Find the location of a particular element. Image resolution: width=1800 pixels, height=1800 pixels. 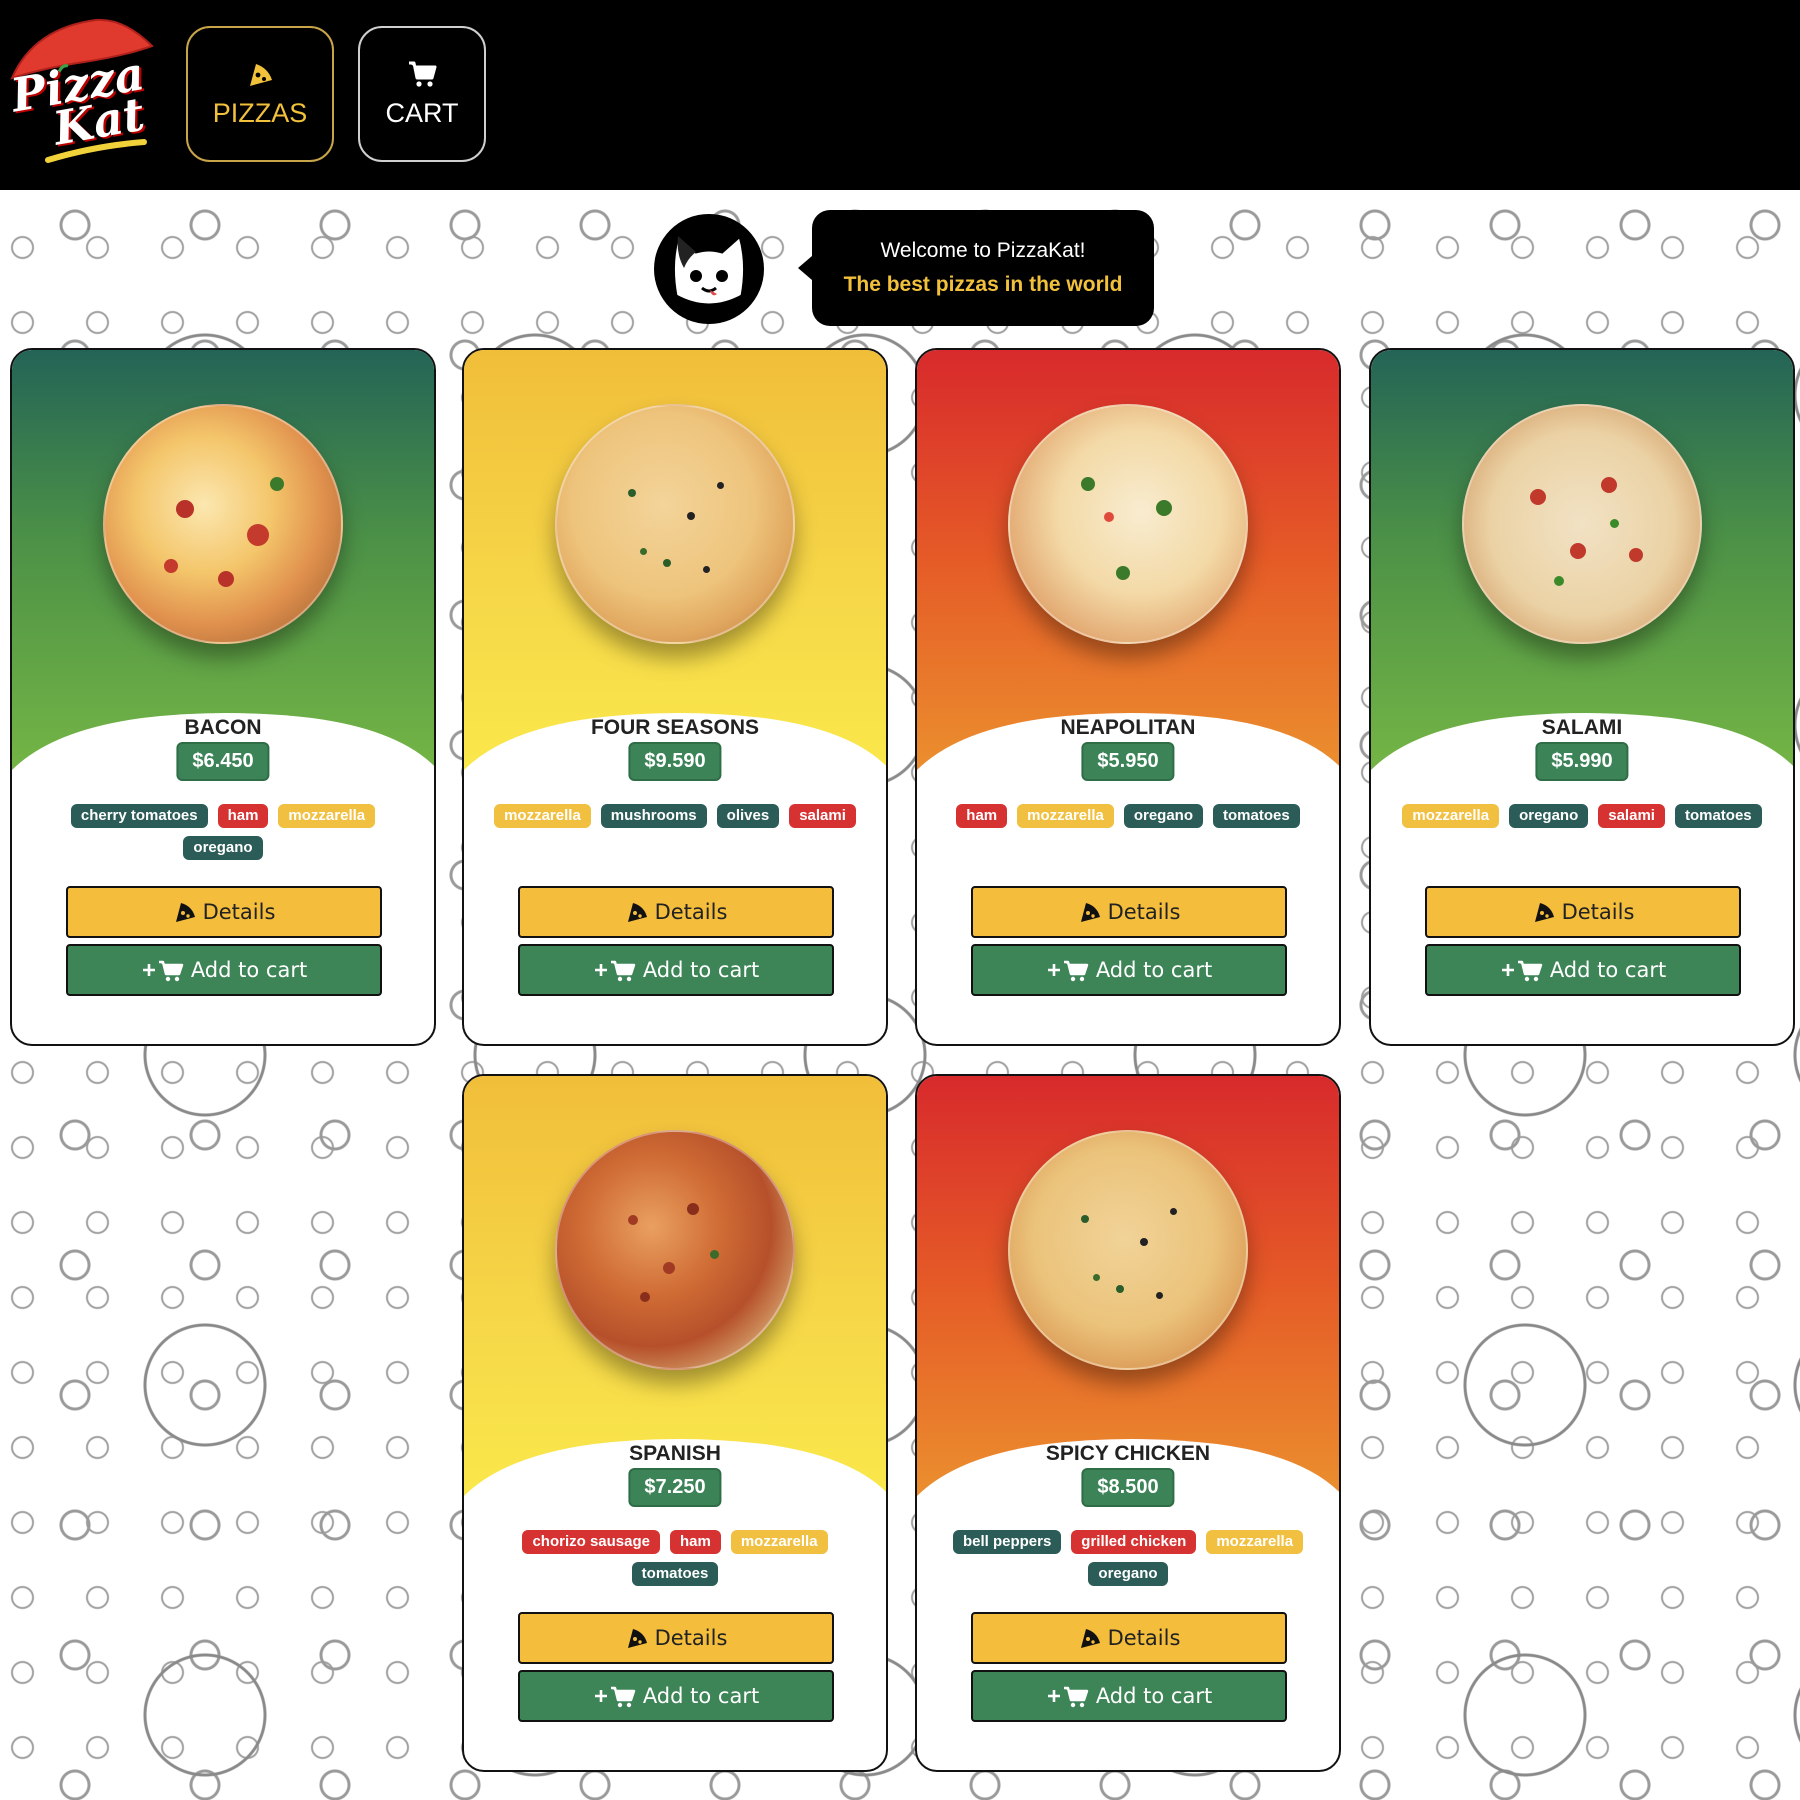

ingredient-tag: mushrooms is located at coordinates (653, 816).